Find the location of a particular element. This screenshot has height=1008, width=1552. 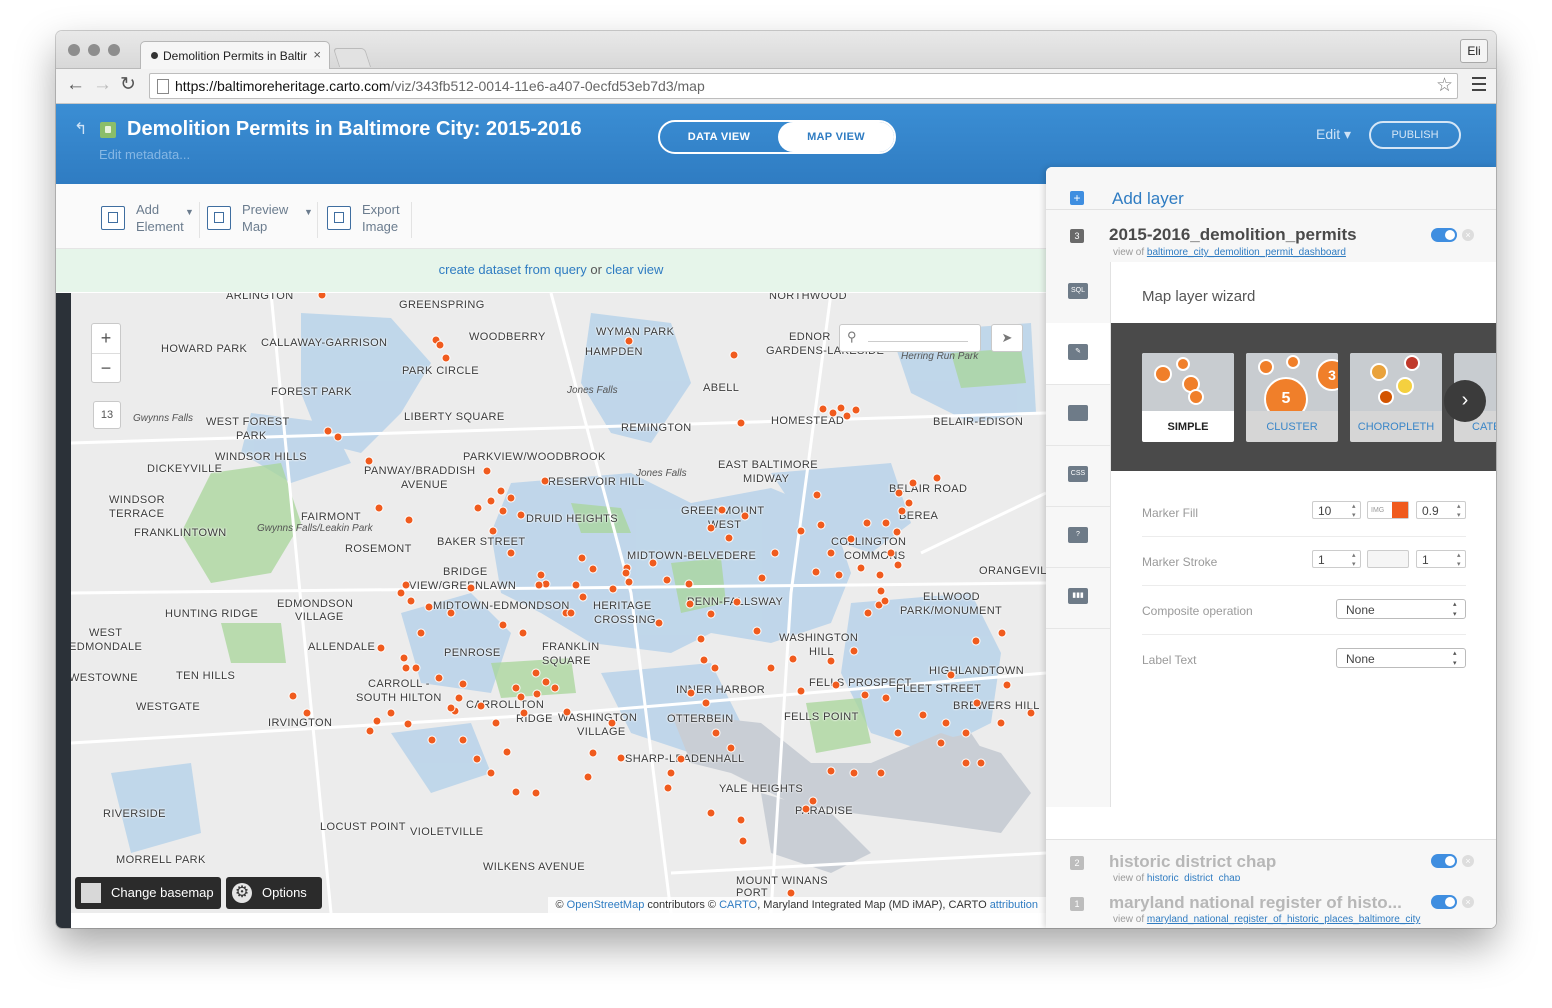

forward-arrow-icon: → is located at coordinates (102, 85).